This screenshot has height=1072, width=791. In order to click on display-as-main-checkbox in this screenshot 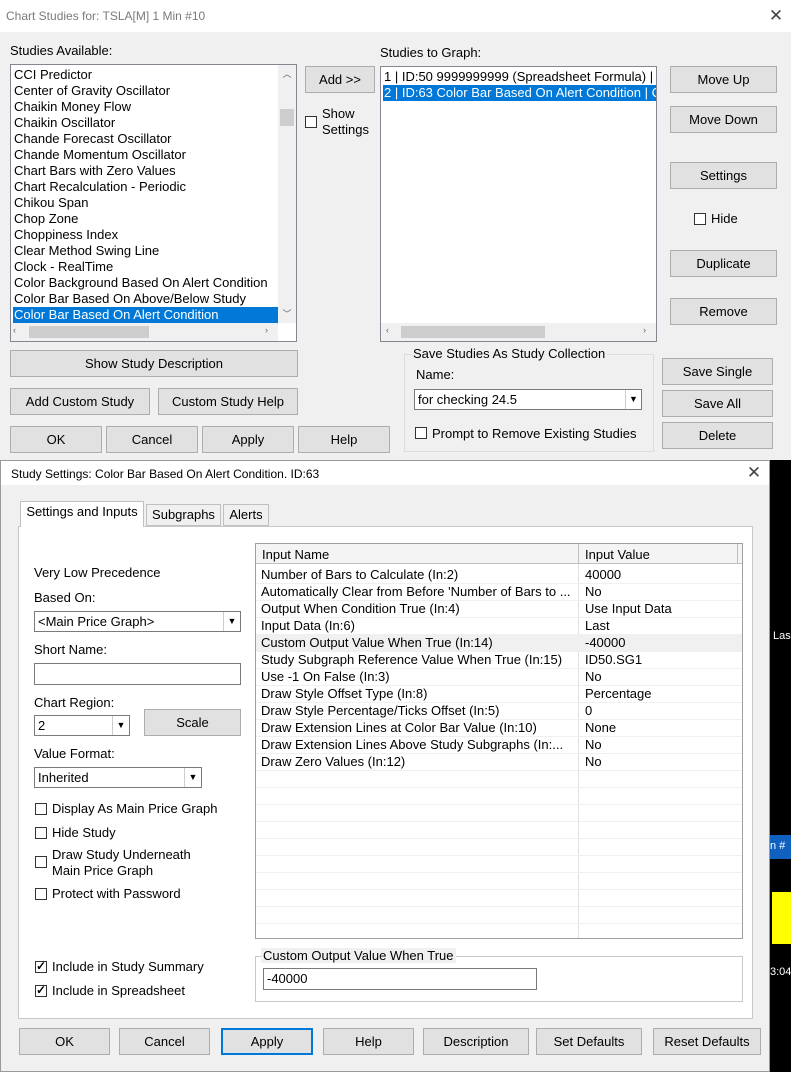, I will do `click(41, 809)`.